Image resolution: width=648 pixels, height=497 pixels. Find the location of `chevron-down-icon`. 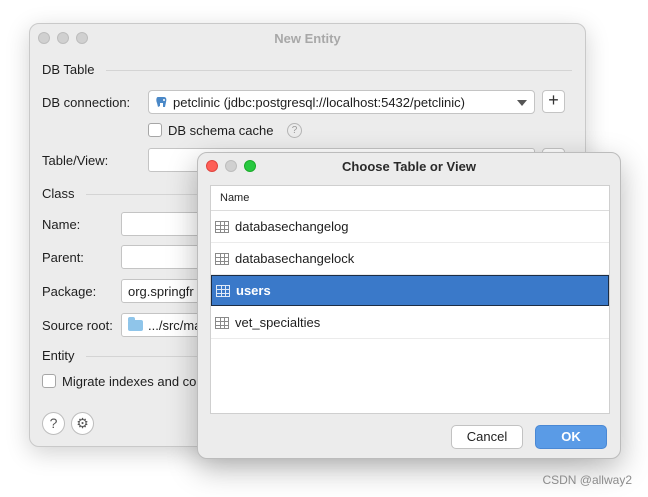

chevron-down-icon is located at coordinates (522, 103).